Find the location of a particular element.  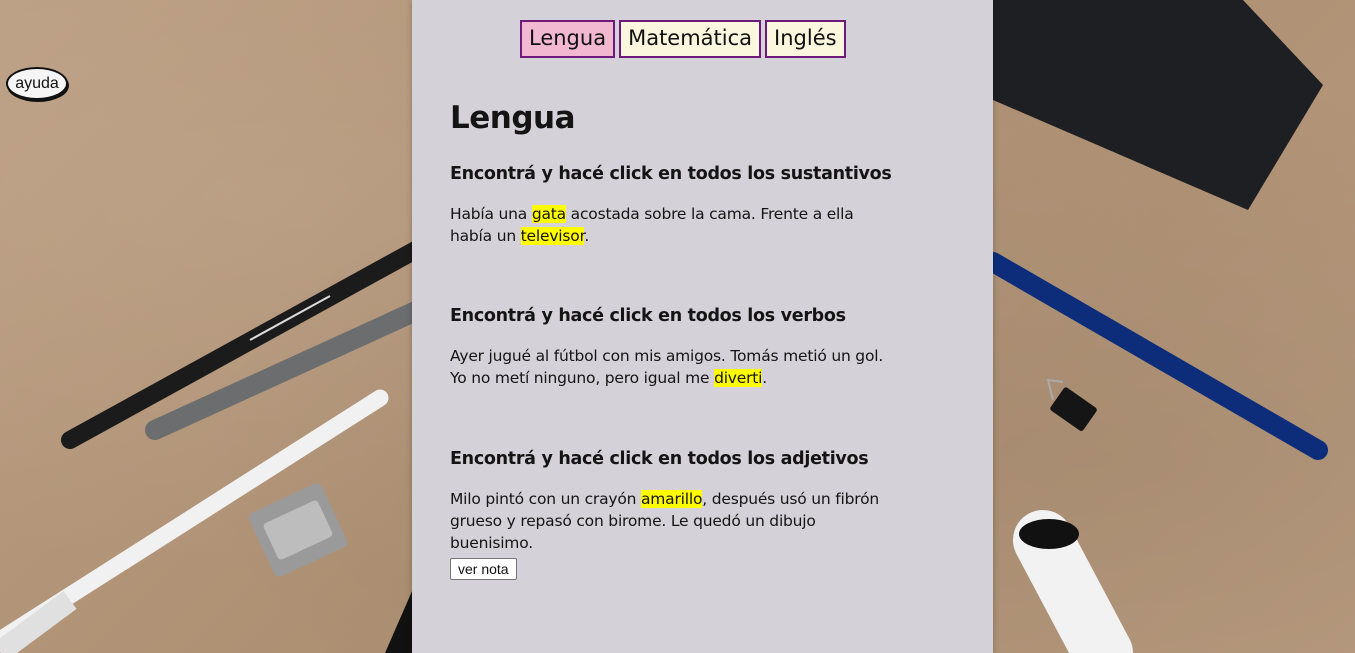

page-title: Lengua is located at coordinates (513, 118).